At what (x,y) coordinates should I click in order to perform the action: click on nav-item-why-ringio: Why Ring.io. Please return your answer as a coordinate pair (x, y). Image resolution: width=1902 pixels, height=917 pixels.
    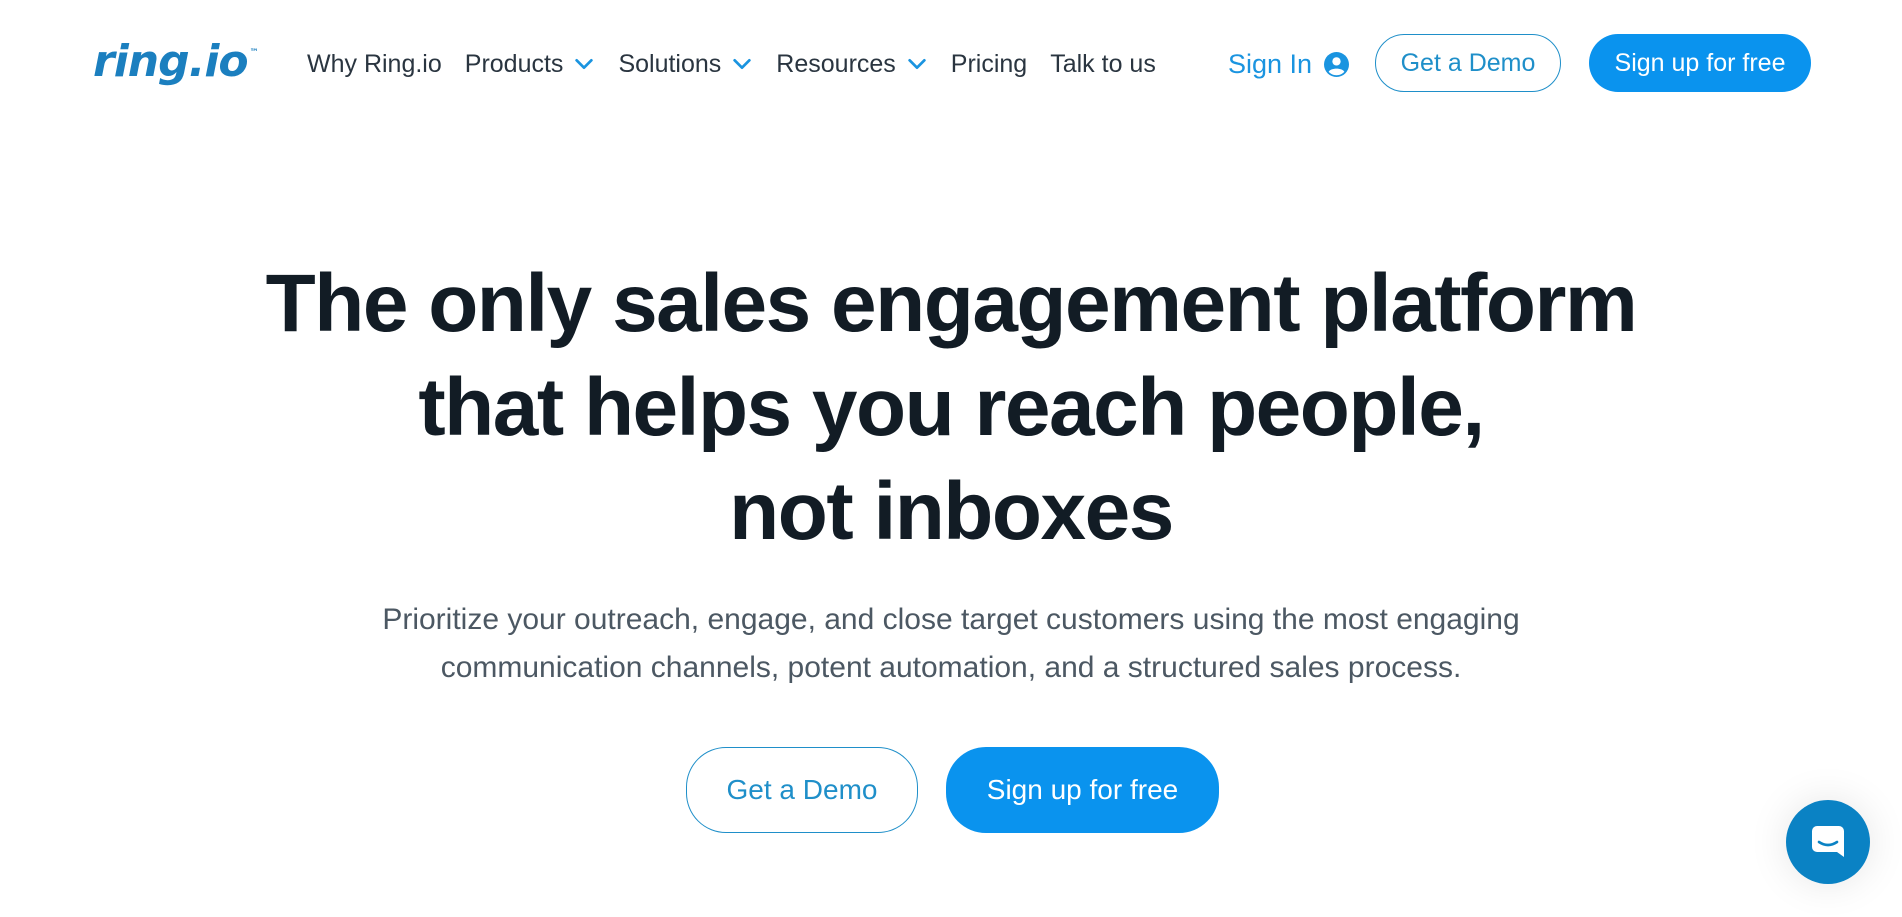
    Looking at the image, I should click on (374, 64).